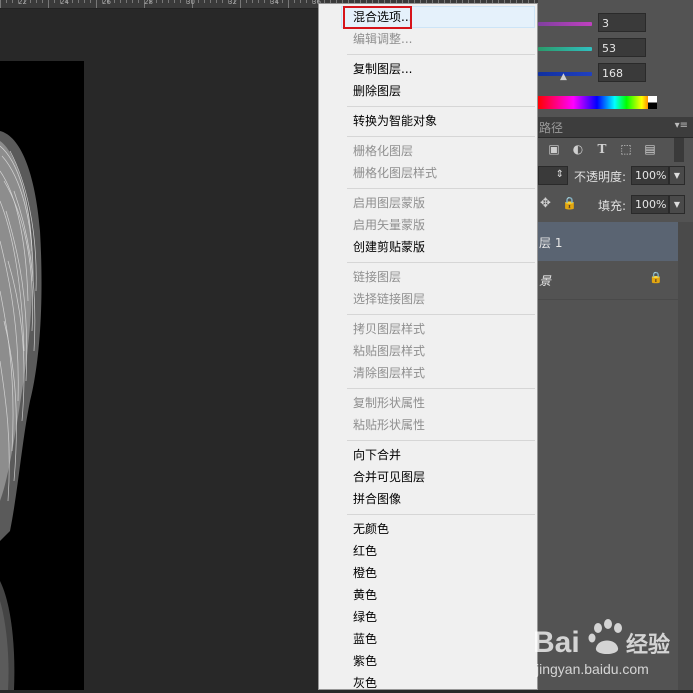 The width and height of the screenshot is (693, 693). What do you see at coordinates (365, 595) in the screenshot?
I see `menu-item-color-yellow: 黄色` at bounding box center [365, 595].